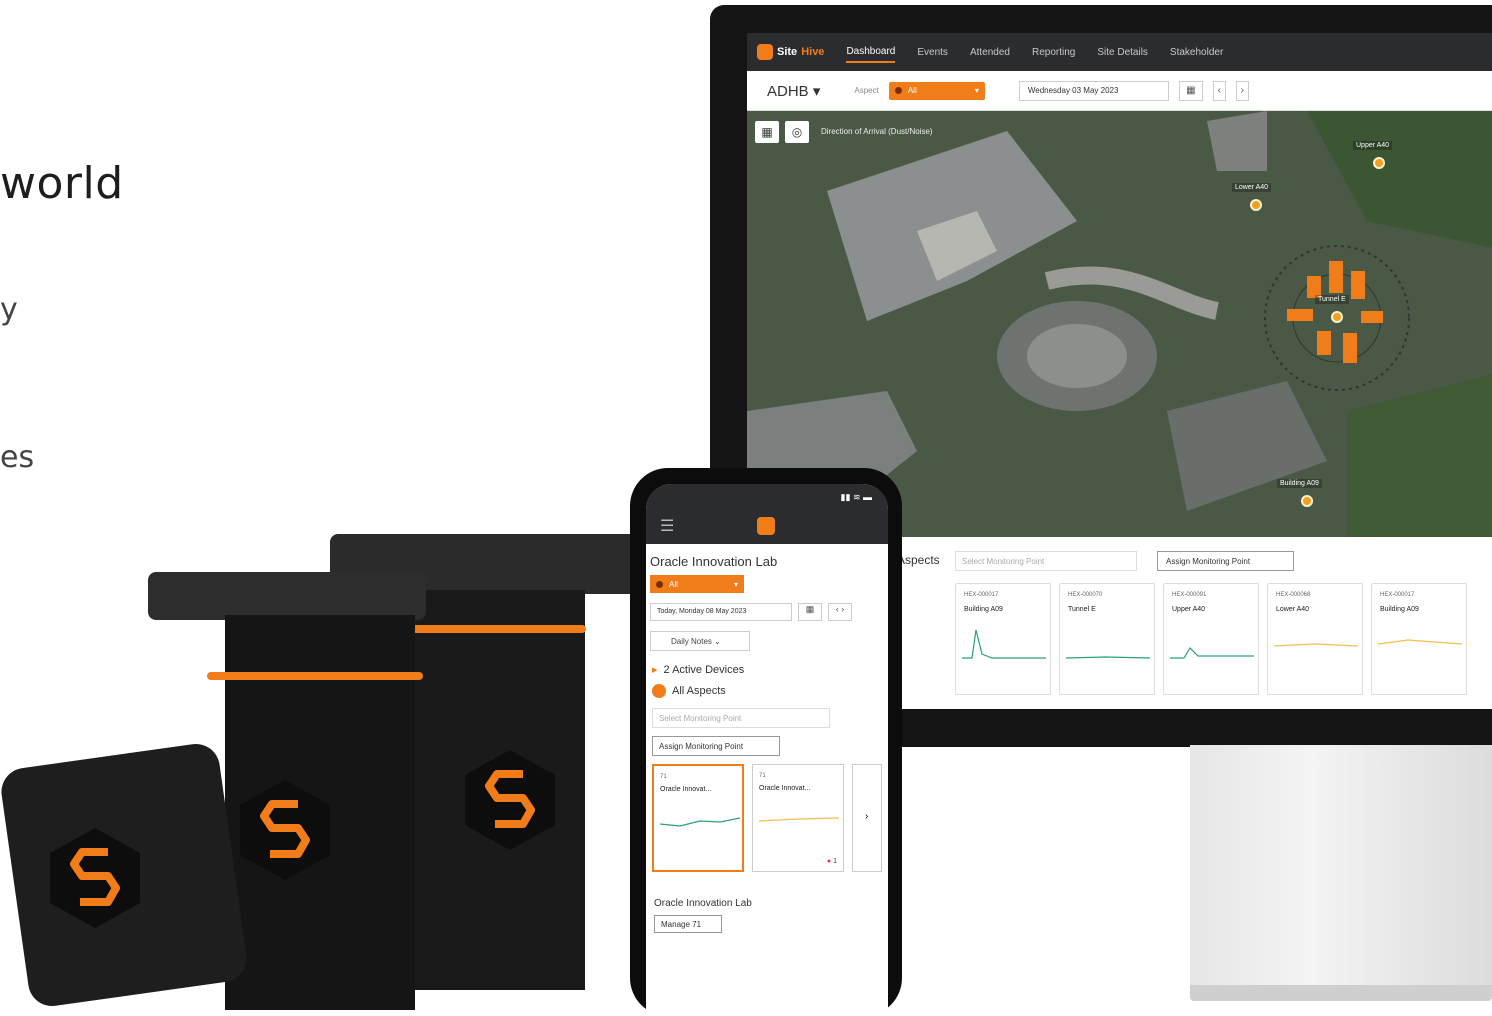 This screenshot has height=1016, width=1492. What do you see at coordinates (1082, 609) in the screenshot?
I see `device-name: Tunnel E` at bounding box center [1082, 609].